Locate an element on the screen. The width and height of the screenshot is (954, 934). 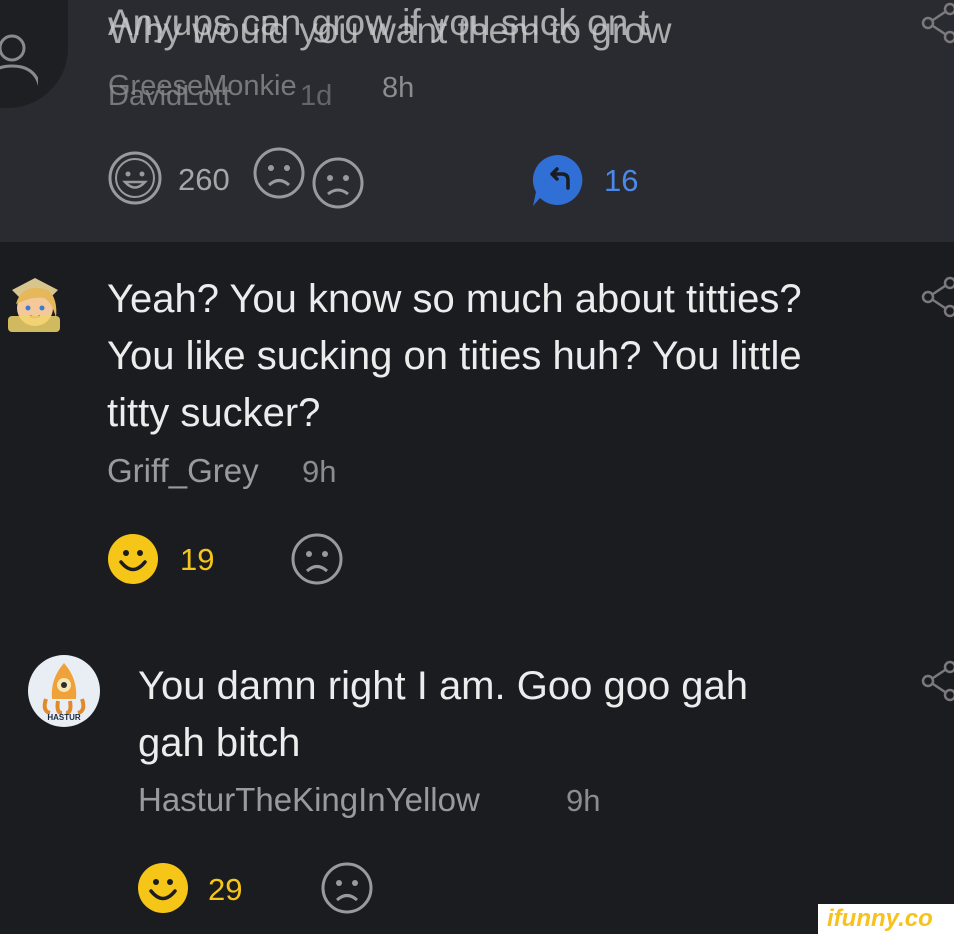
smile-count: 260 is located at coordinates (204, 179).